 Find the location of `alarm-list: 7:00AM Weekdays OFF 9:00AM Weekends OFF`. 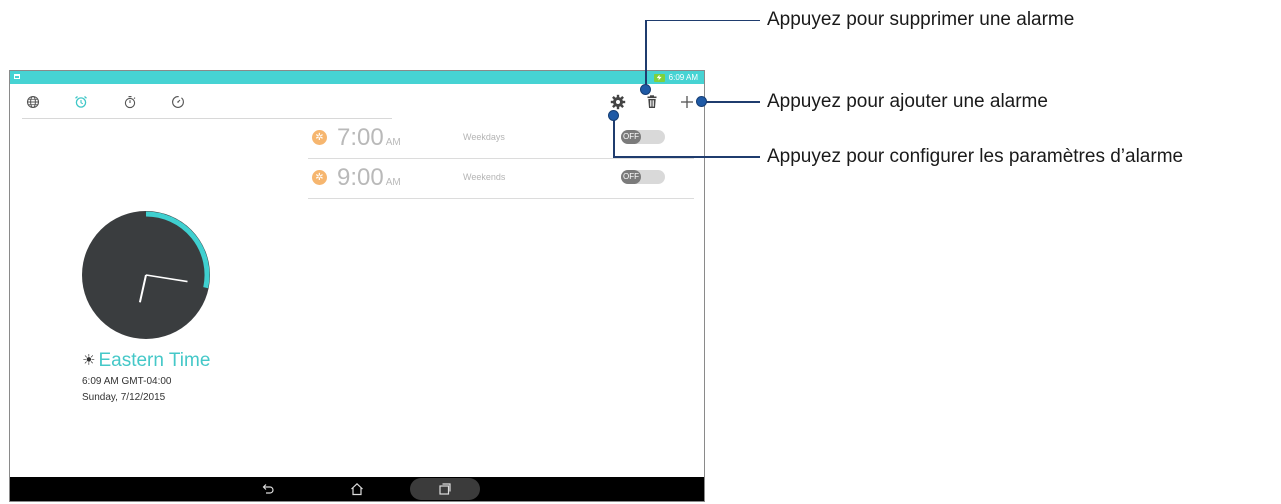

alarm-list: 7:00AM Weekdays OFF 9:00AM Weekends OFF is located at coordinates (501, 159).